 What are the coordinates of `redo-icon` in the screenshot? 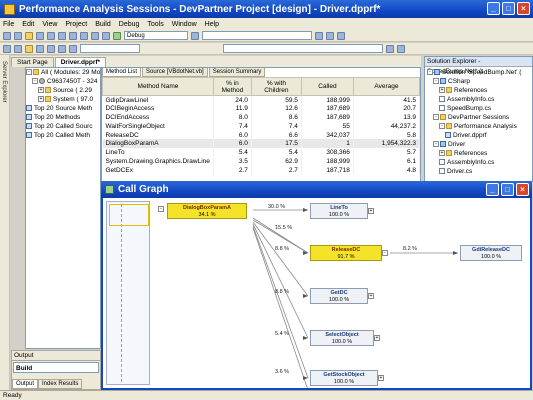 It's located at (106, 35).